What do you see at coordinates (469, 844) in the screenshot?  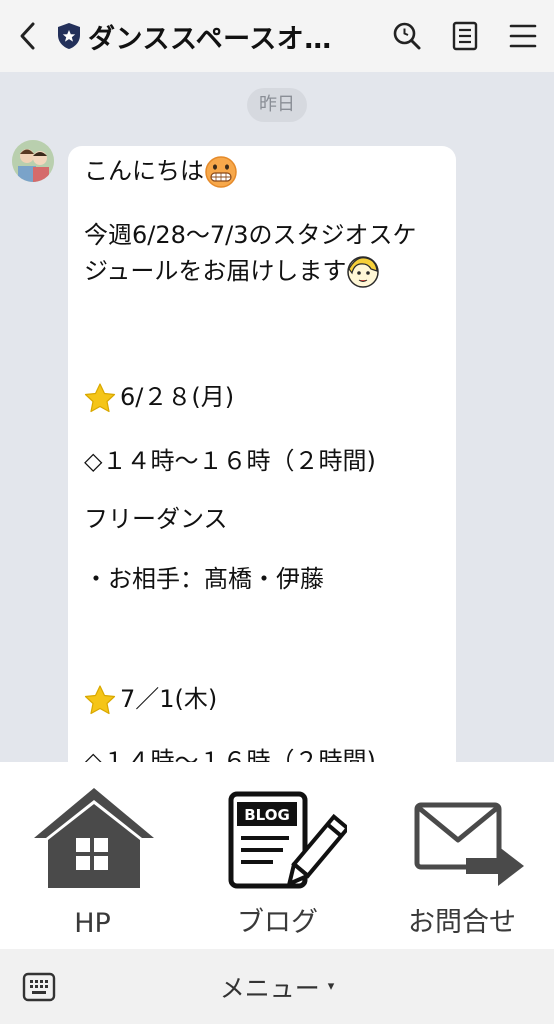 I see `mail-icon` at bounding box center [469, 844].